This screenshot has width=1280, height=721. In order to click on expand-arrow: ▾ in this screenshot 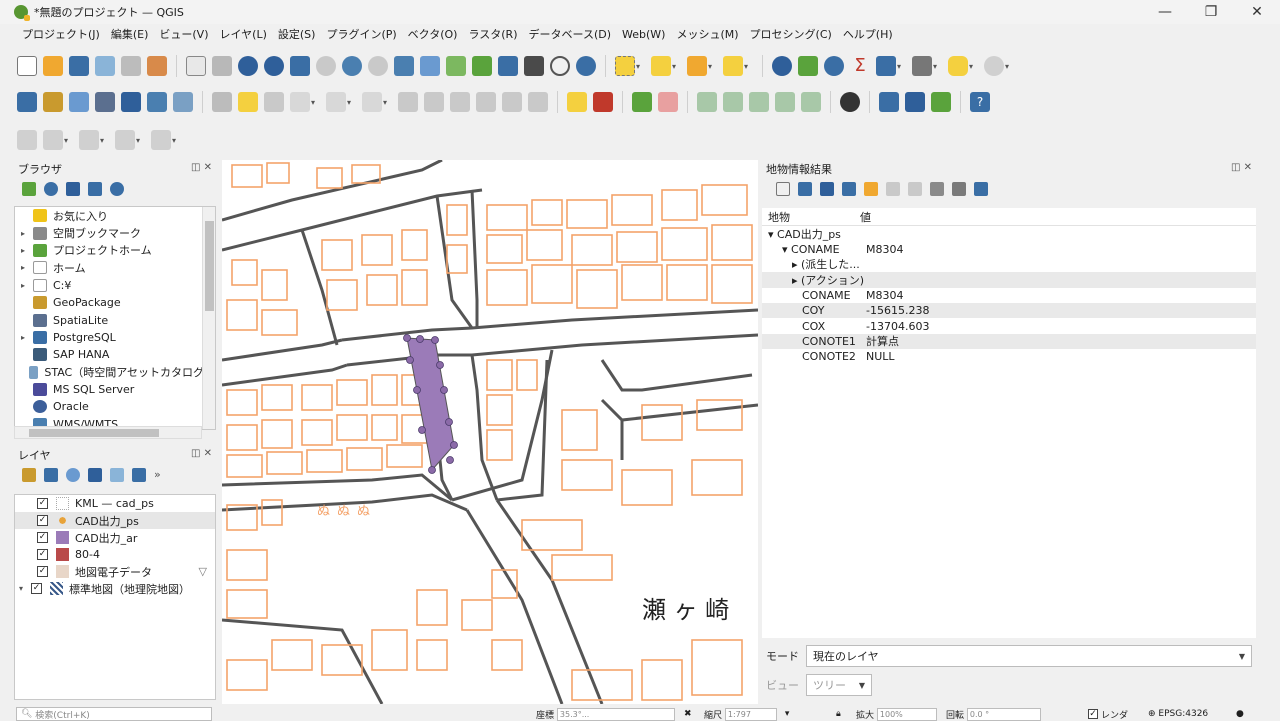, I will do `click(25, 588)`.